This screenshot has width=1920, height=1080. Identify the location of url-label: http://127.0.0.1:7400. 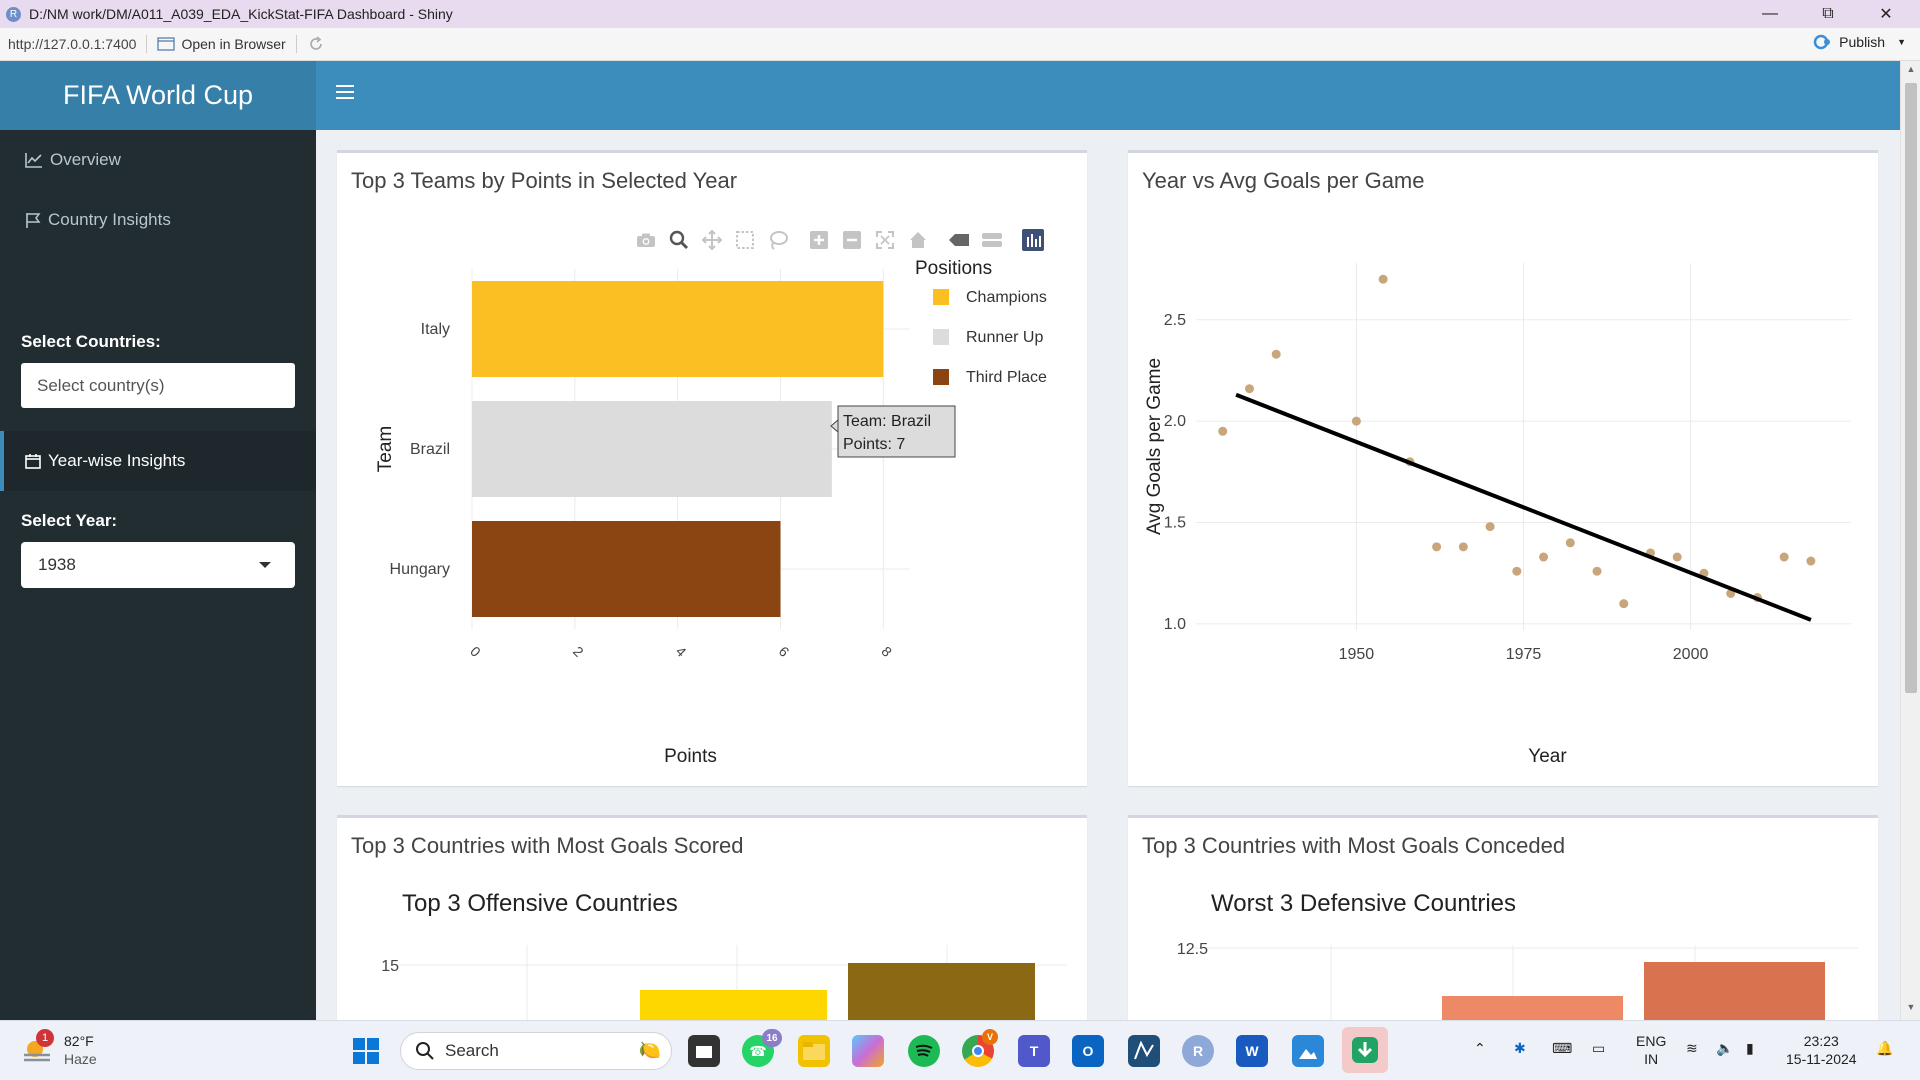
(72, 44).